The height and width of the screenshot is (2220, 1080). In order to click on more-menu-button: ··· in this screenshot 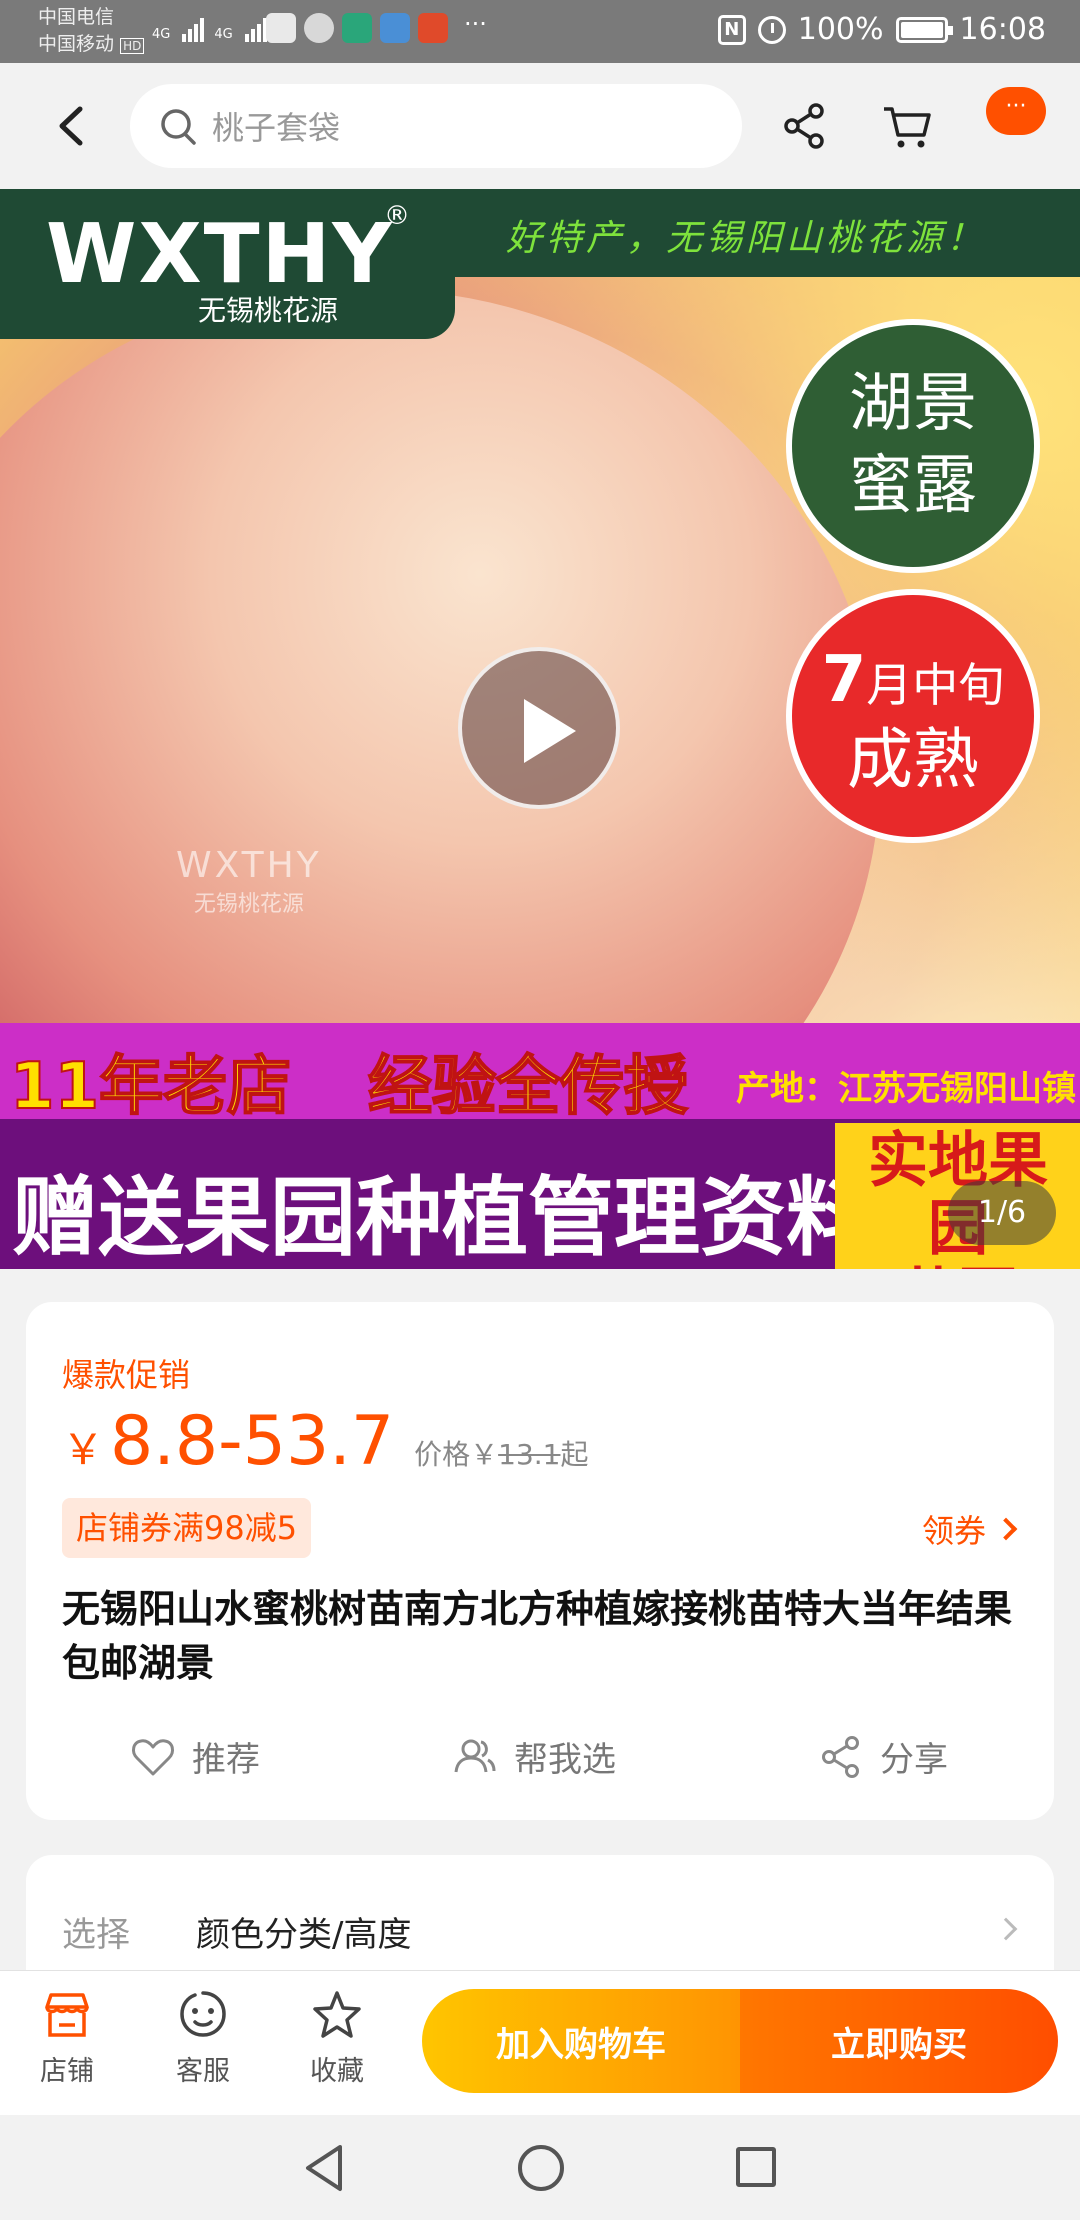, I will do `click(1016, 111)`.